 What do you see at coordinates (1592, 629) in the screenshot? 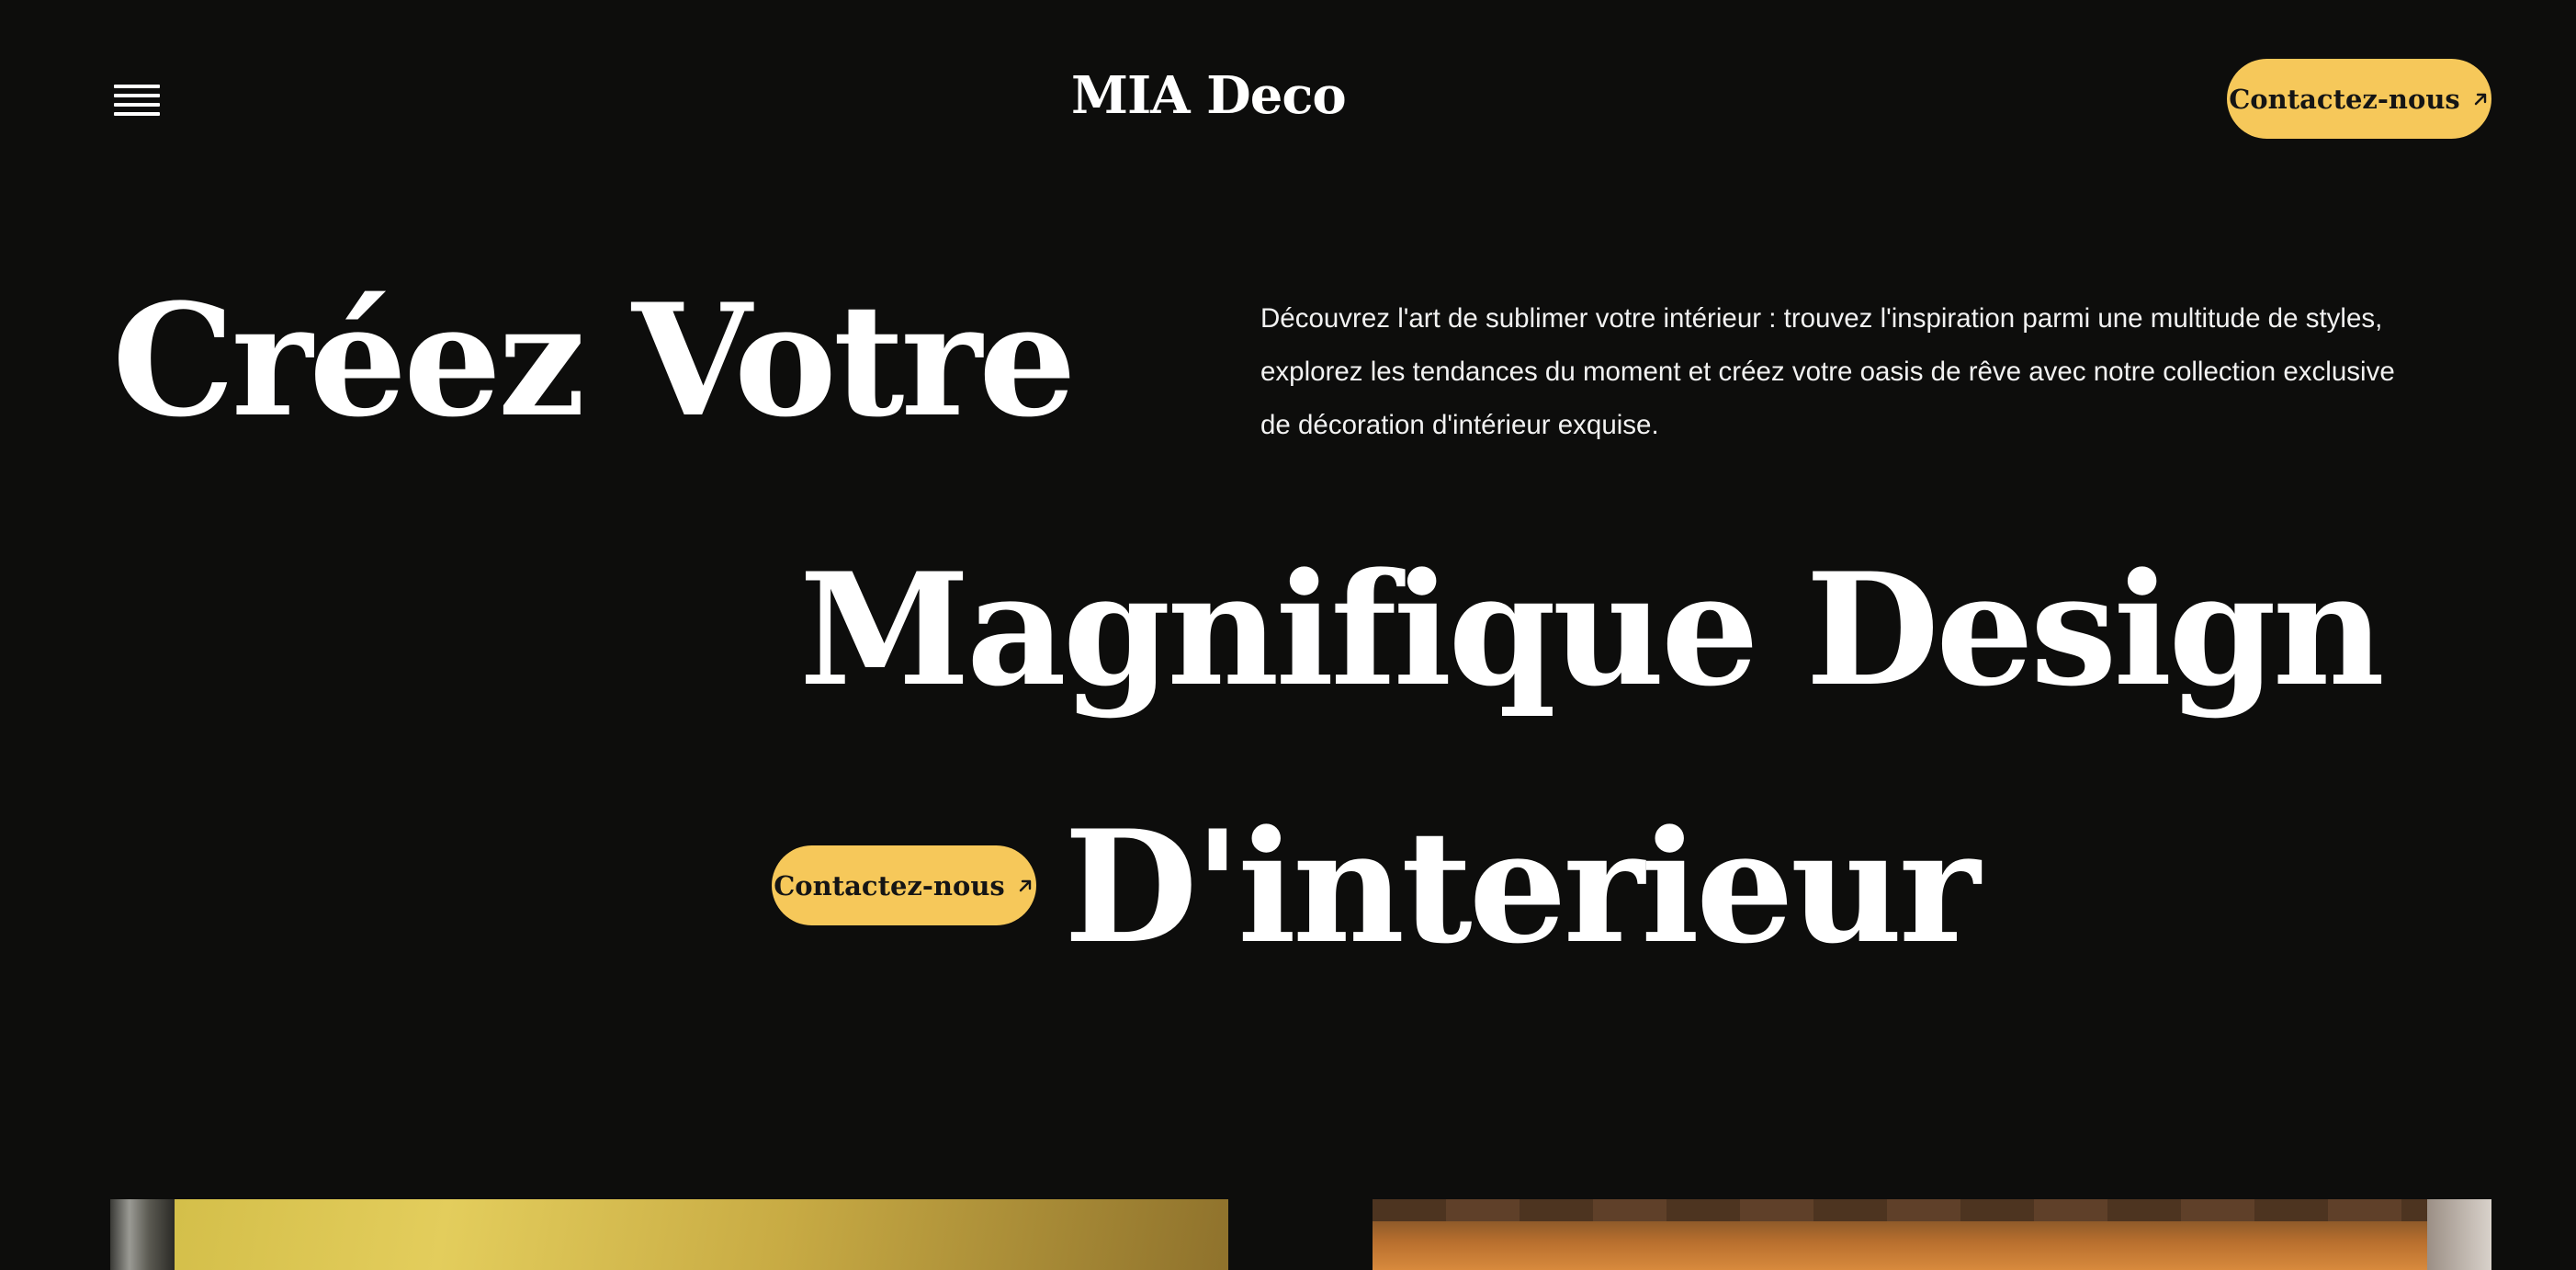
I see `hero-title-line-2: Magnifique Design` at bounding box center [1592, 629].